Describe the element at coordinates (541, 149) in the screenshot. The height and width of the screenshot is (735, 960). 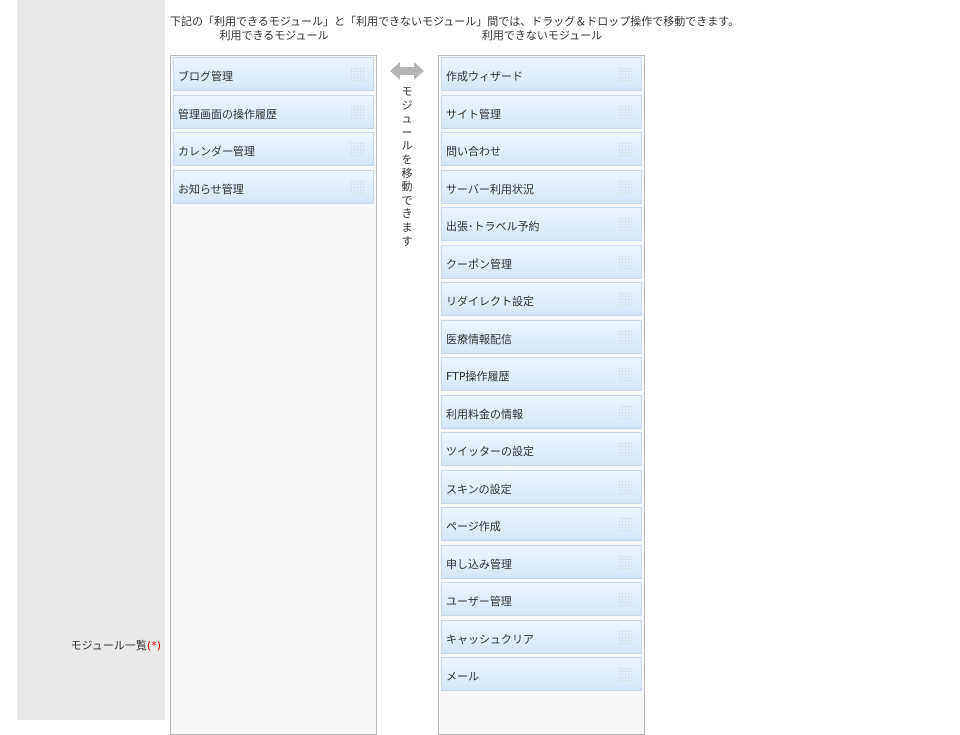
I see `module-item: 問い合わせ` at that location.